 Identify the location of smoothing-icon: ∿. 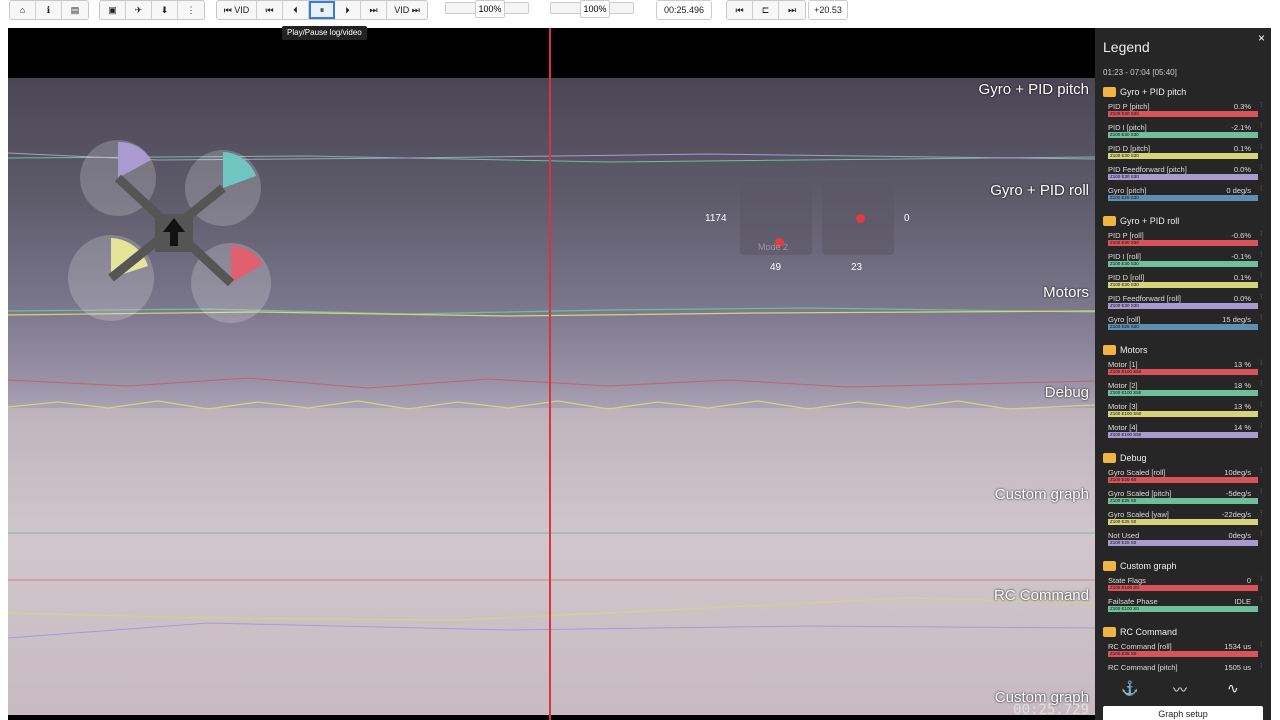
(1233, 688).